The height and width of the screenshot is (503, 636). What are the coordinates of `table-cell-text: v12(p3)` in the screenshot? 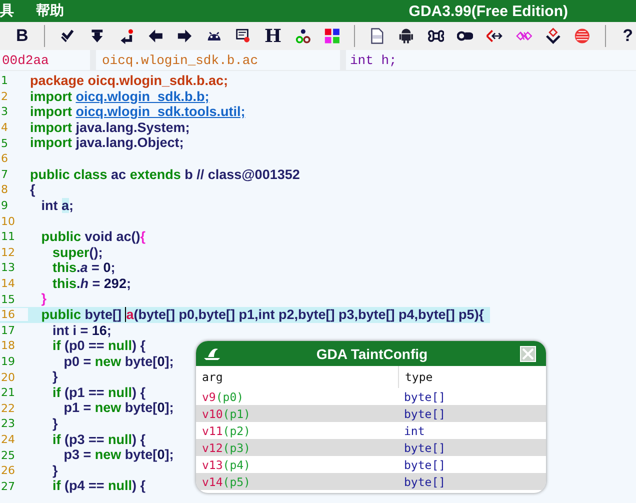 It's located at (226, 447).